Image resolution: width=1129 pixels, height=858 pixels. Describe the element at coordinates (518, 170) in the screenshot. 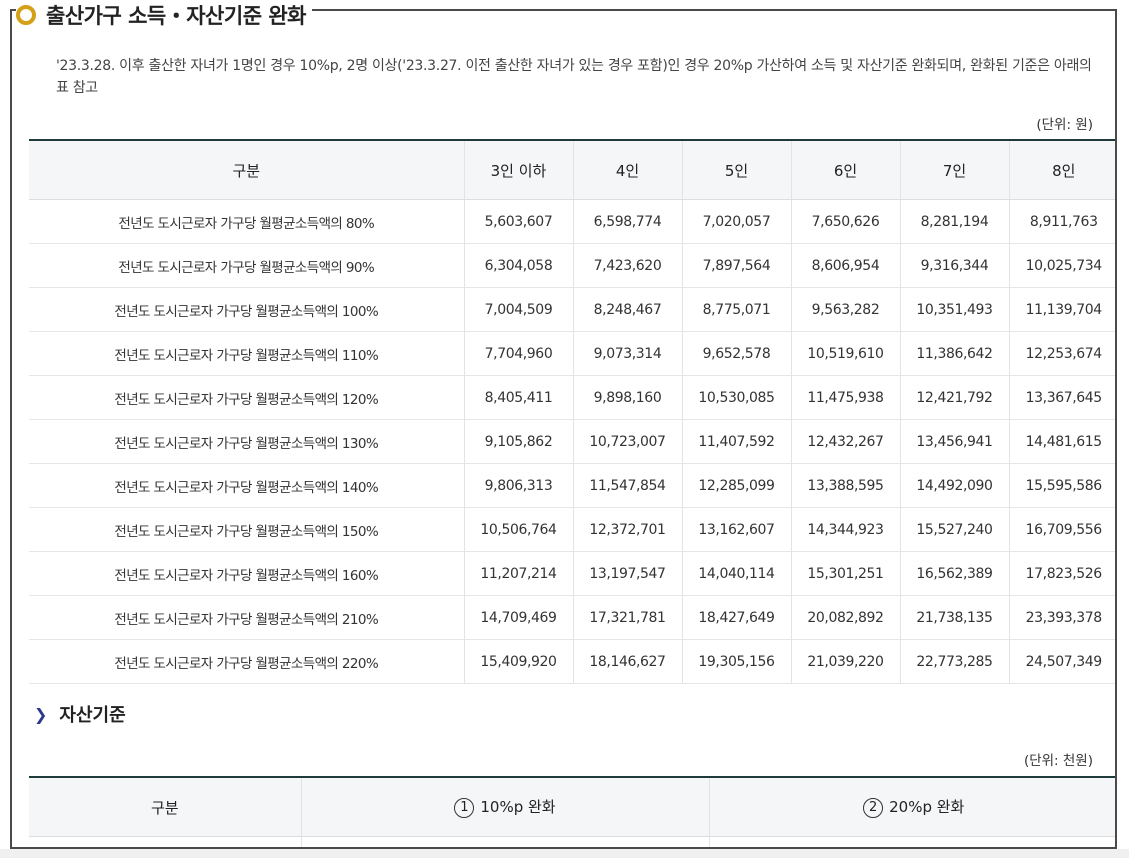

I see `column-header: 3인 이하` at that location.